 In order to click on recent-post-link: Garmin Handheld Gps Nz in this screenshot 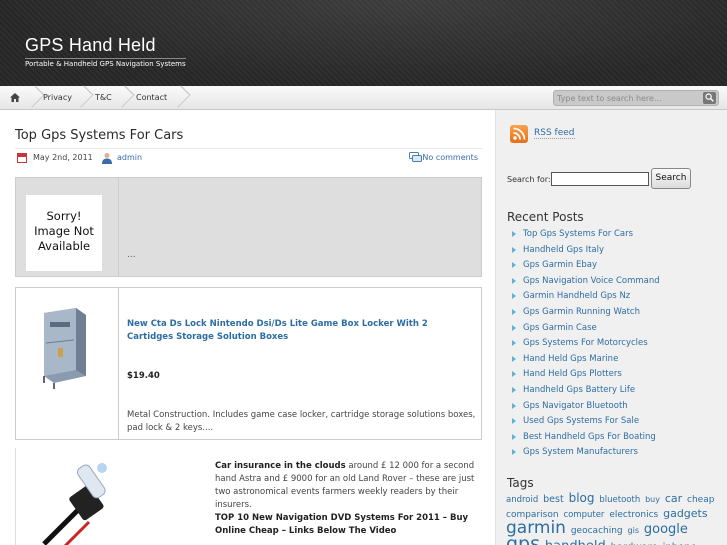, I will do `click(615, 297)`.